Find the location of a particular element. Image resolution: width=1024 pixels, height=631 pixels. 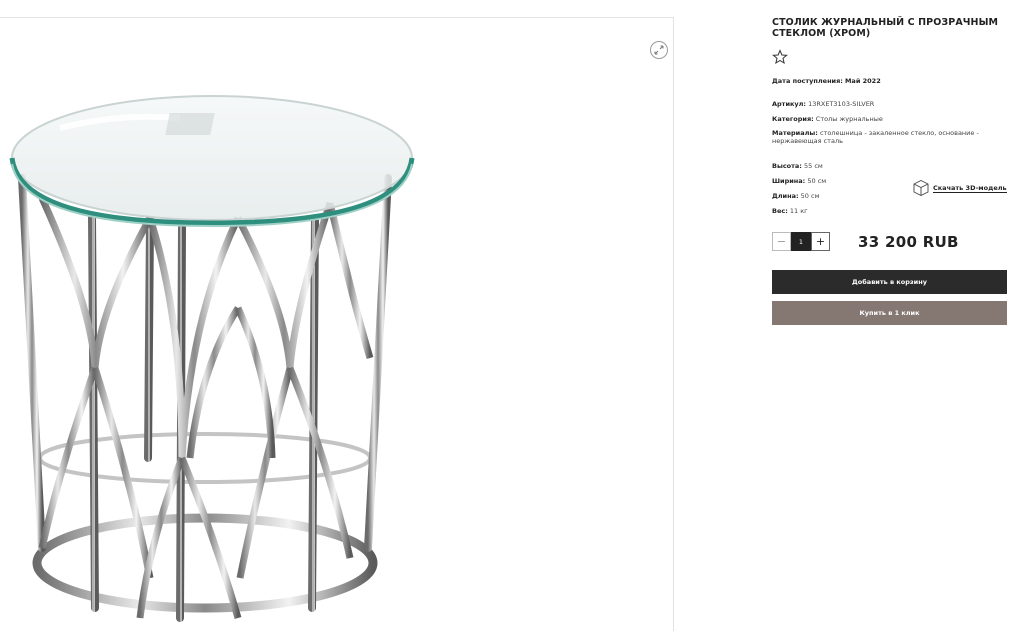

expand-icon is located at coordinates (659, 50).